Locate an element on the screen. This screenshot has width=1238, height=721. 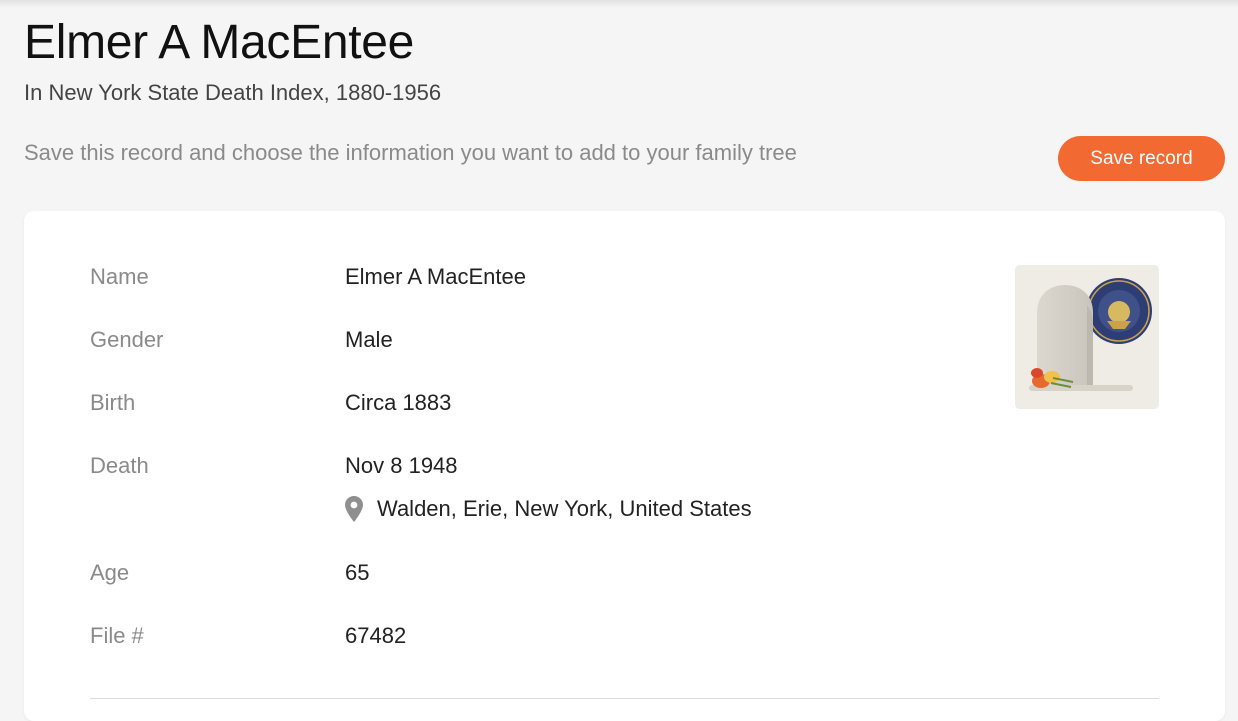
location-pin-icon is located at coordinates (354, 509).